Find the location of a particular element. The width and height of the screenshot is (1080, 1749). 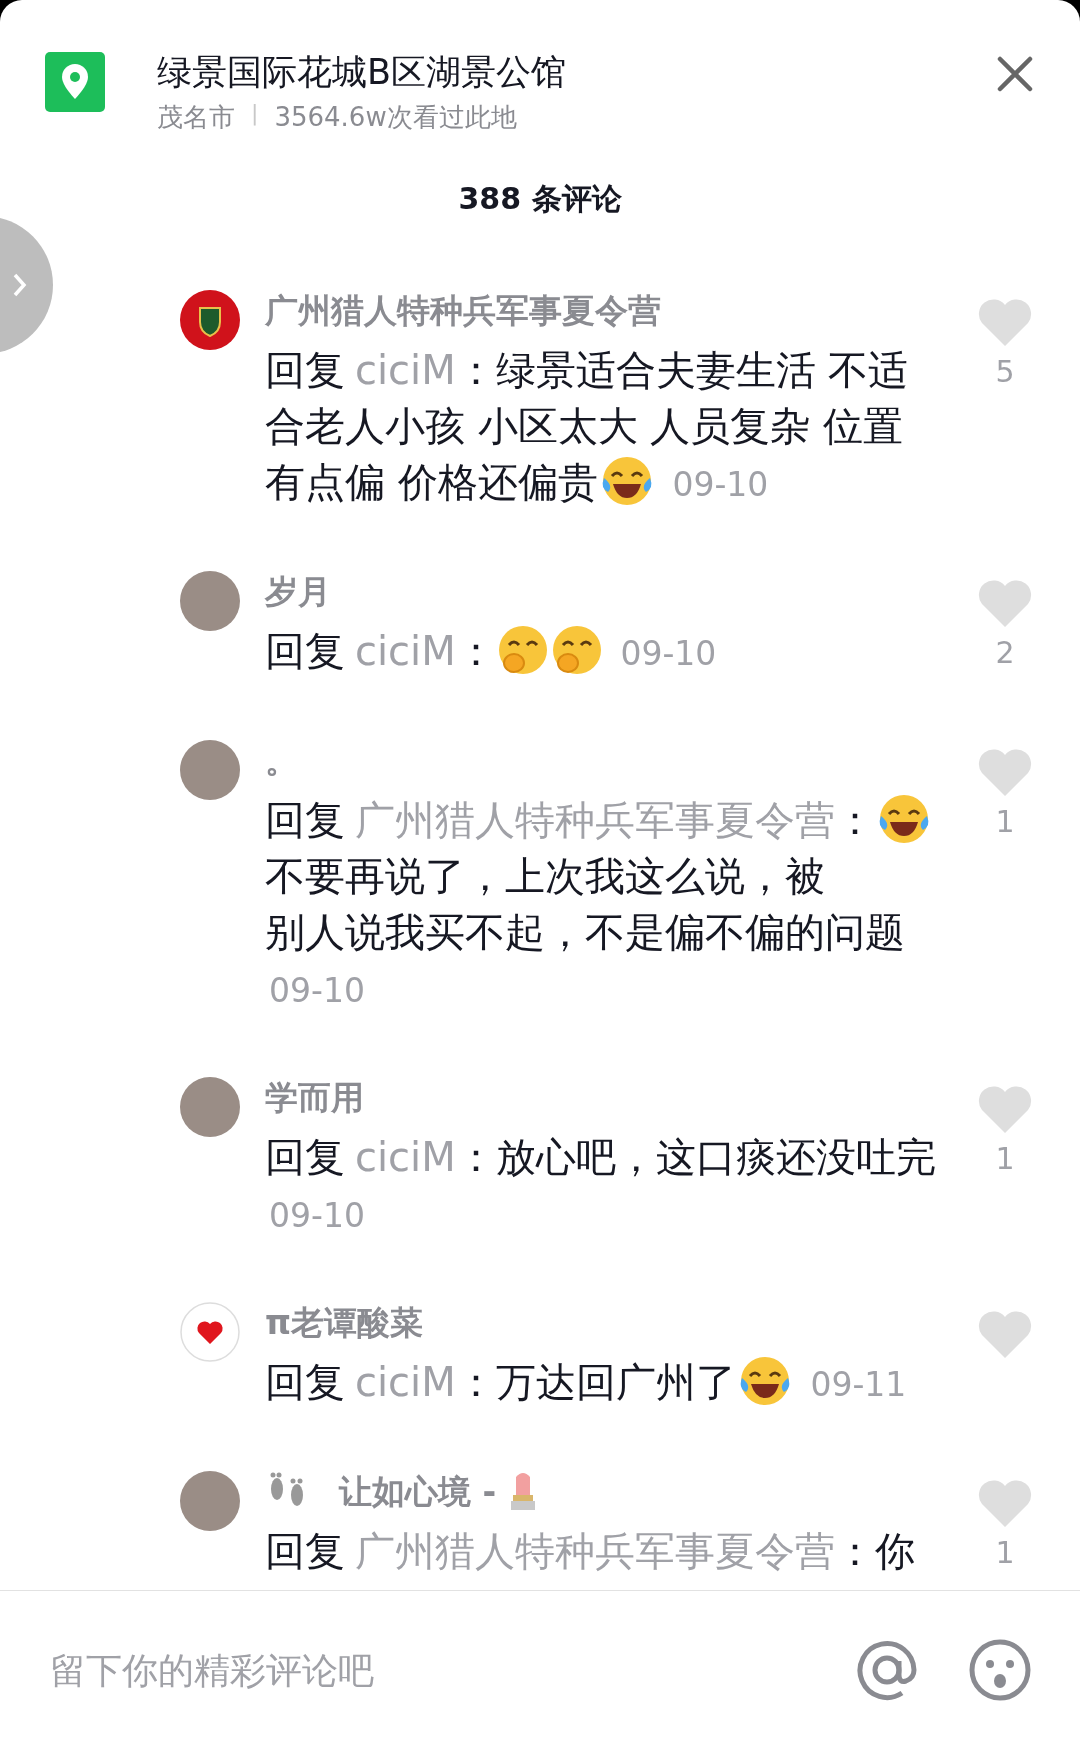

close-button is located at coordinates (1015, 74).